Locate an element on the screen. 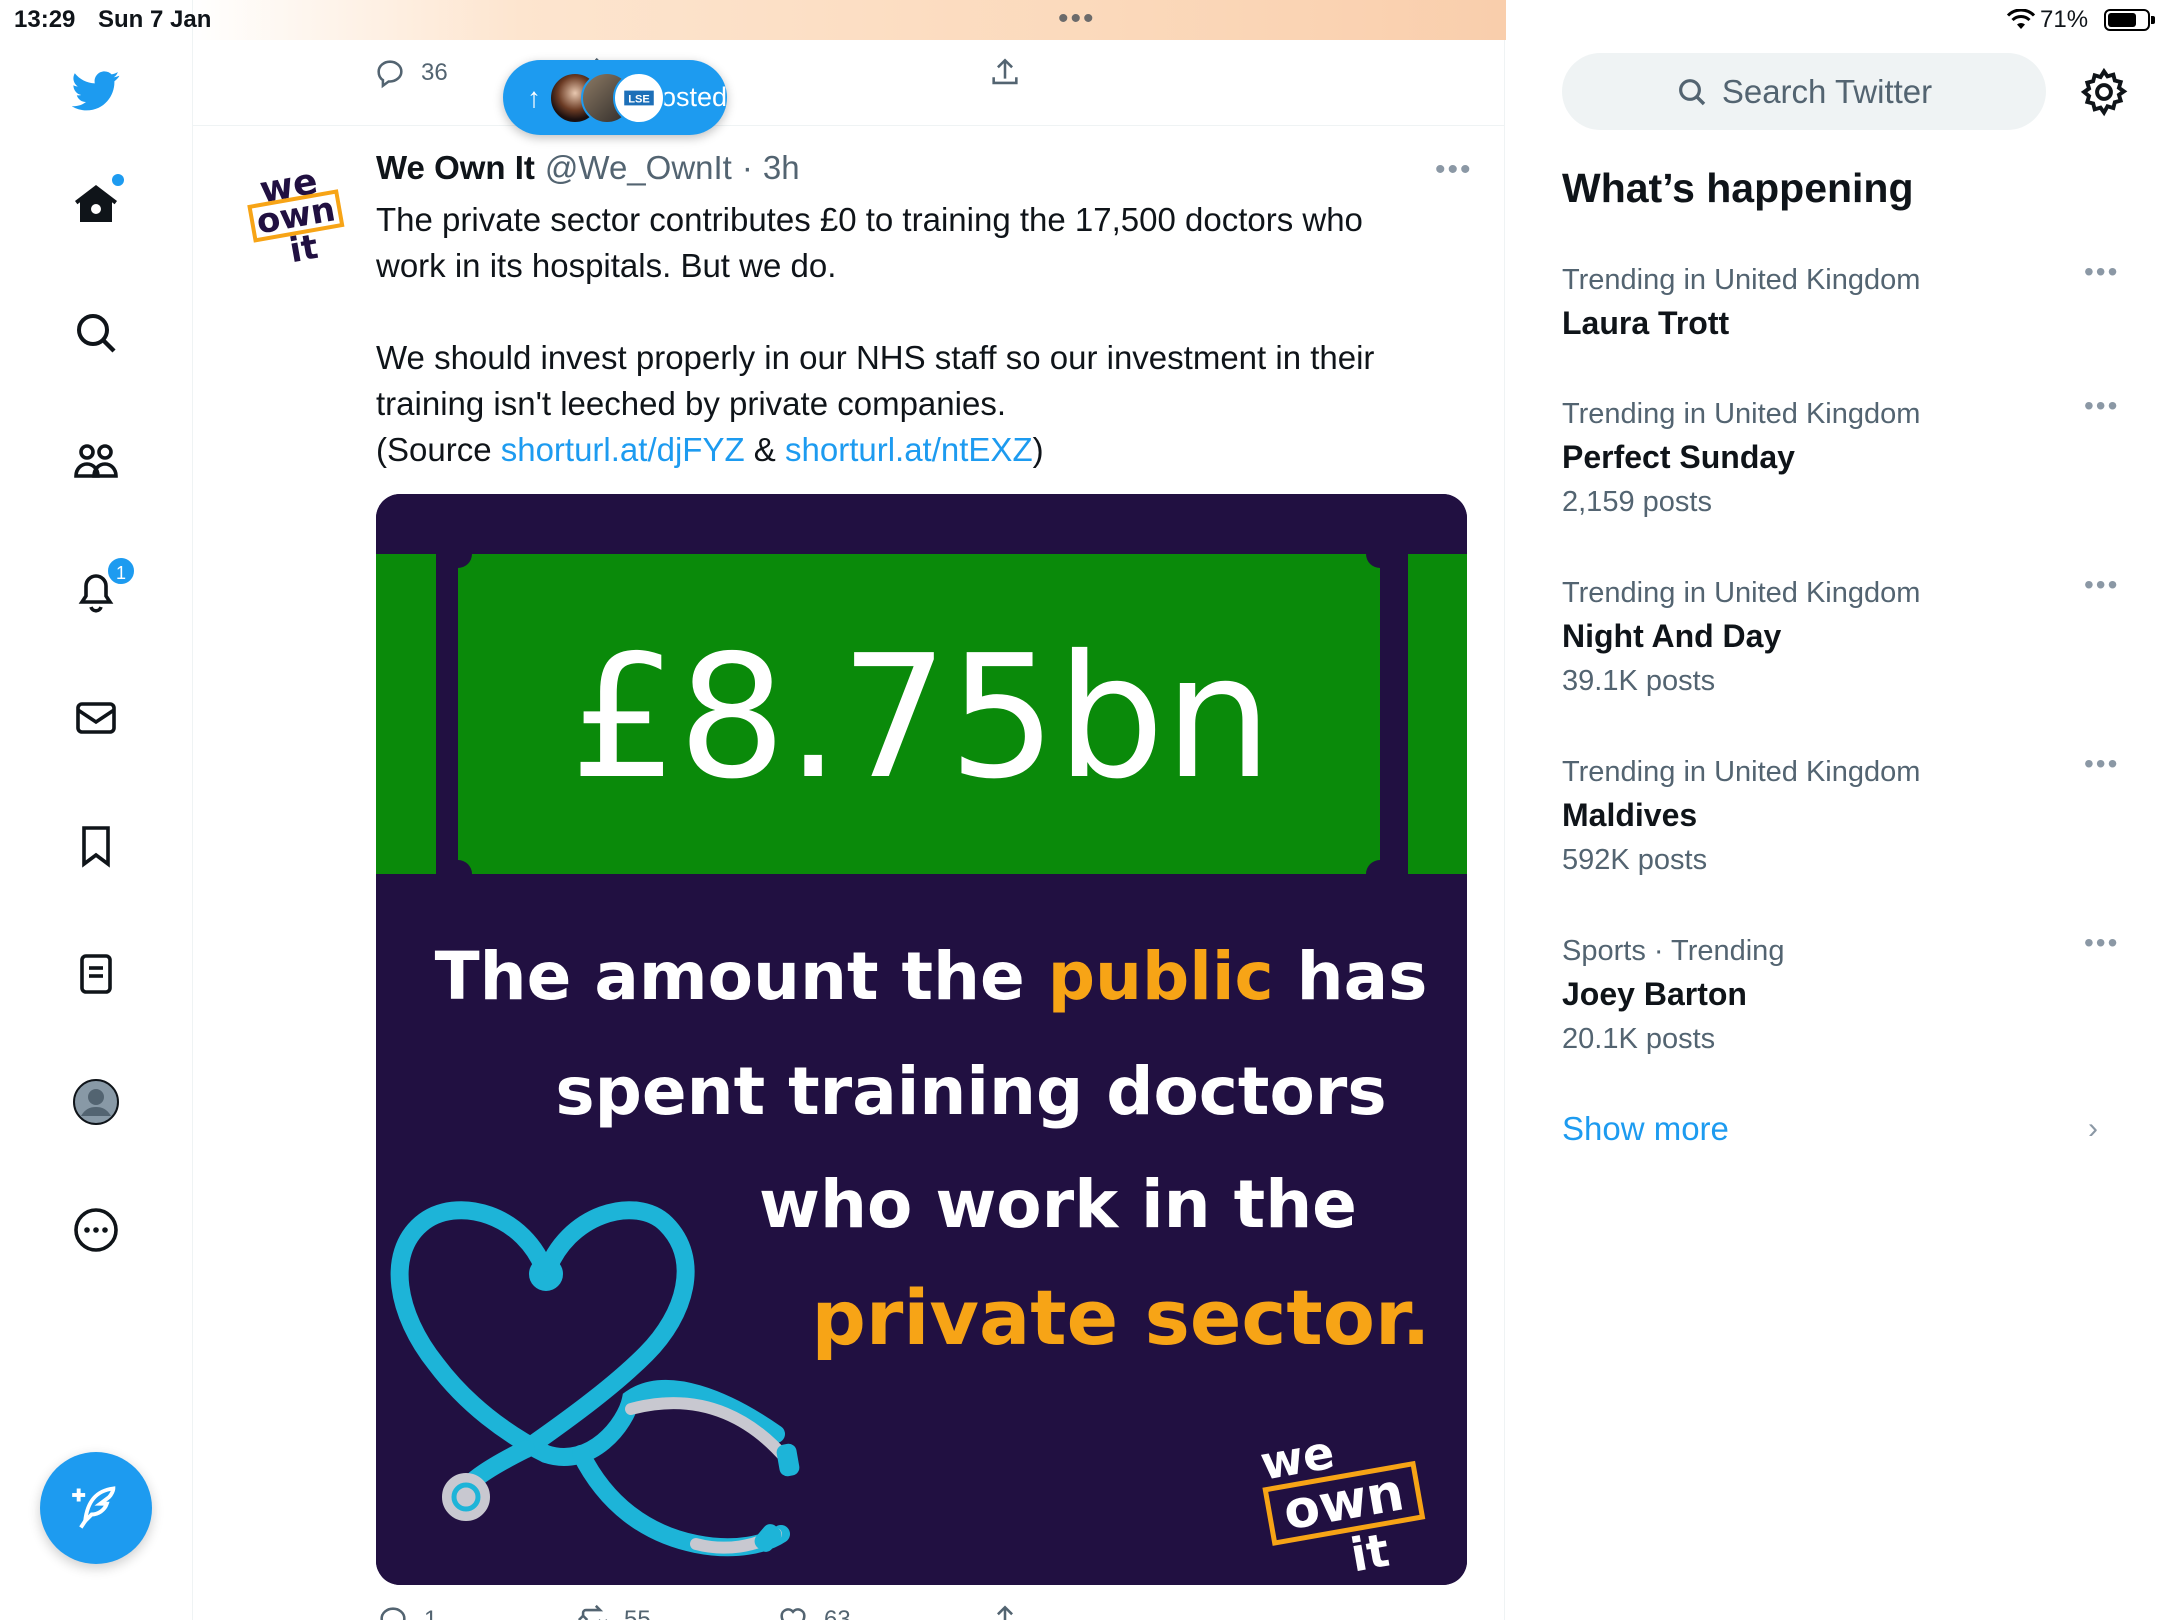 The height and width of the screenshot is (1620, 2160). we-own-it-avatar: we own it is located at coordinates (295, 211).